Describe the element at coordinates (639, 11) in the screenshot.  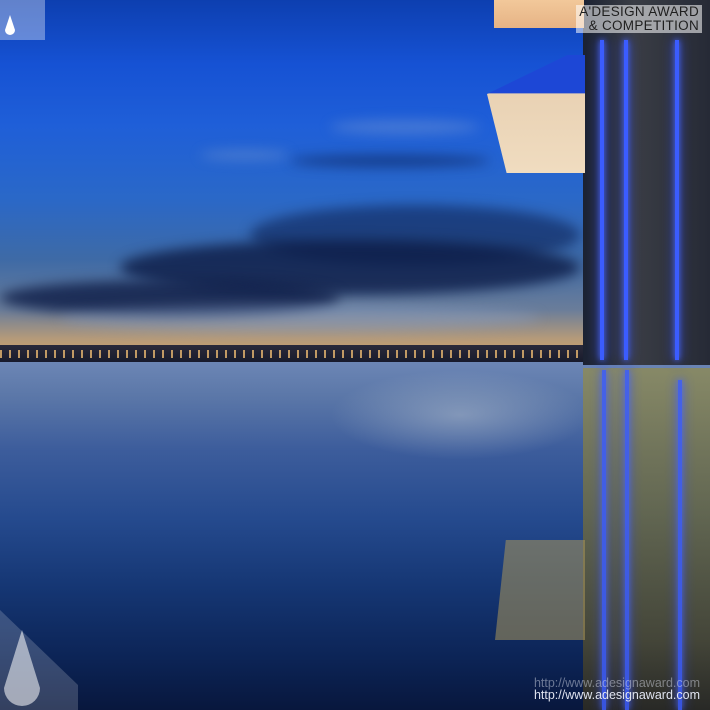
I see `brand-line-1: A'DESIGN AWARD` at that location.